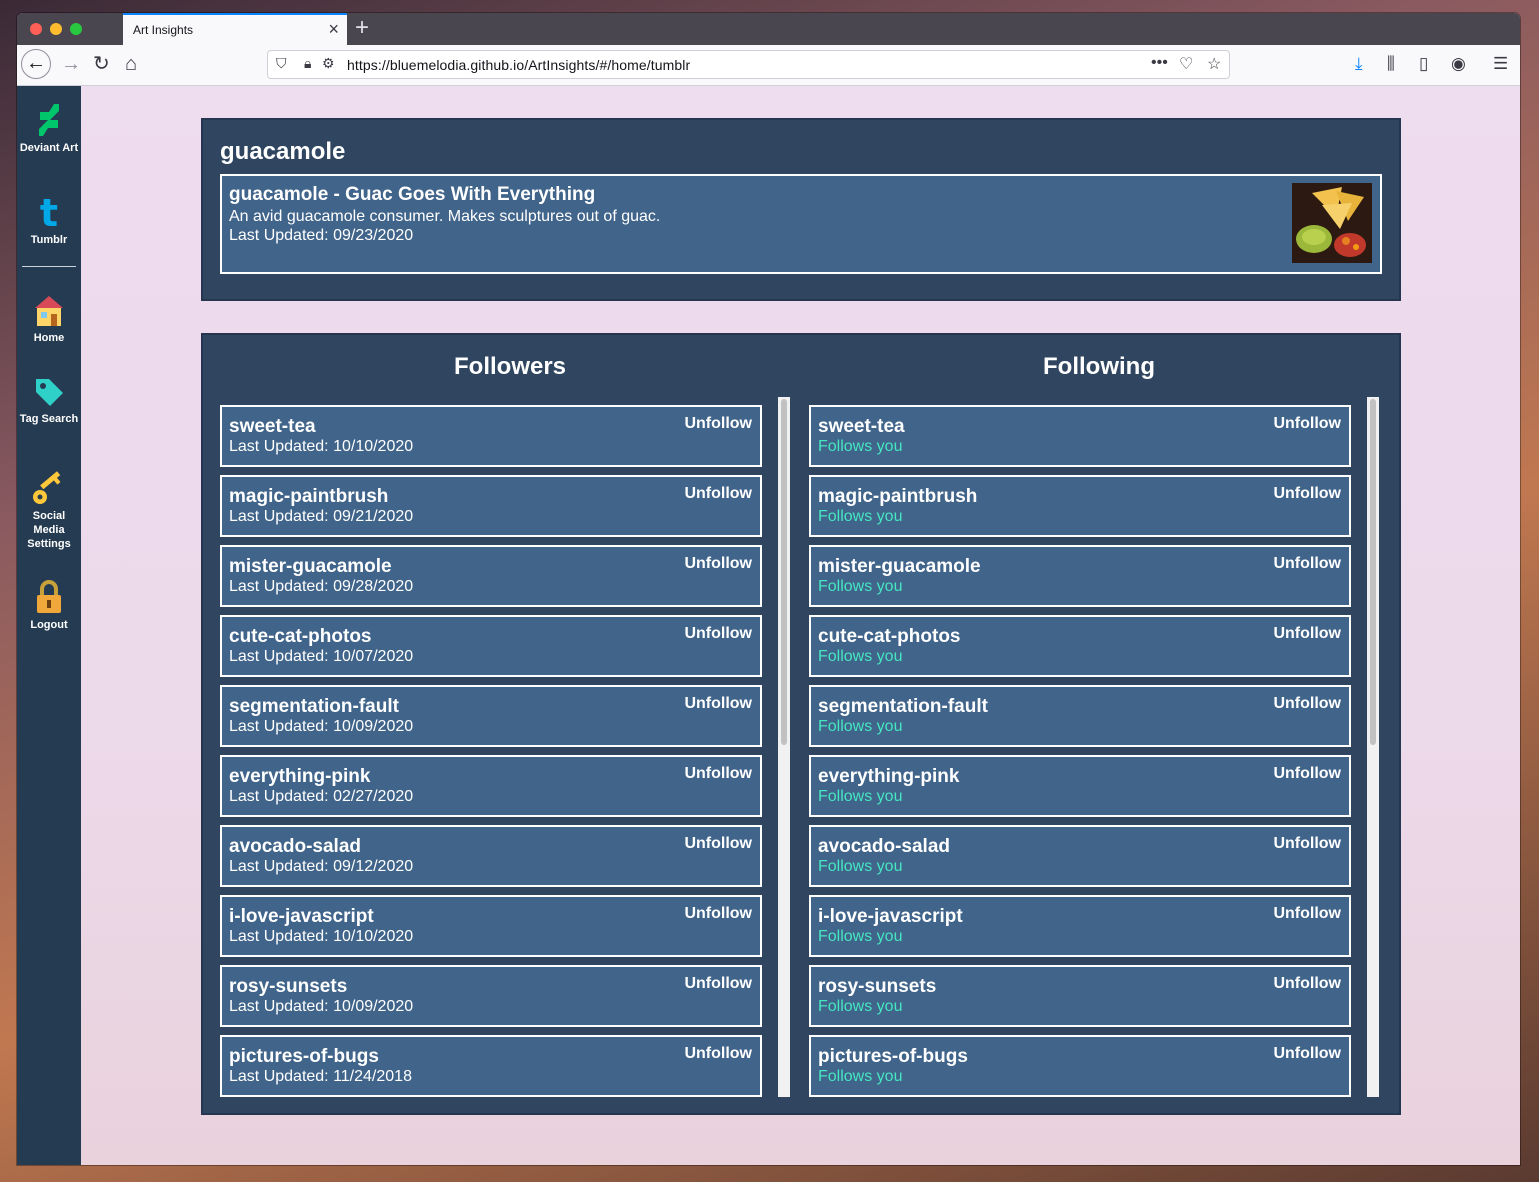  What do you see at coordinates (49, 266) in the screenshot?
I see `sidebar-divider` at bounding box center [49, 266].